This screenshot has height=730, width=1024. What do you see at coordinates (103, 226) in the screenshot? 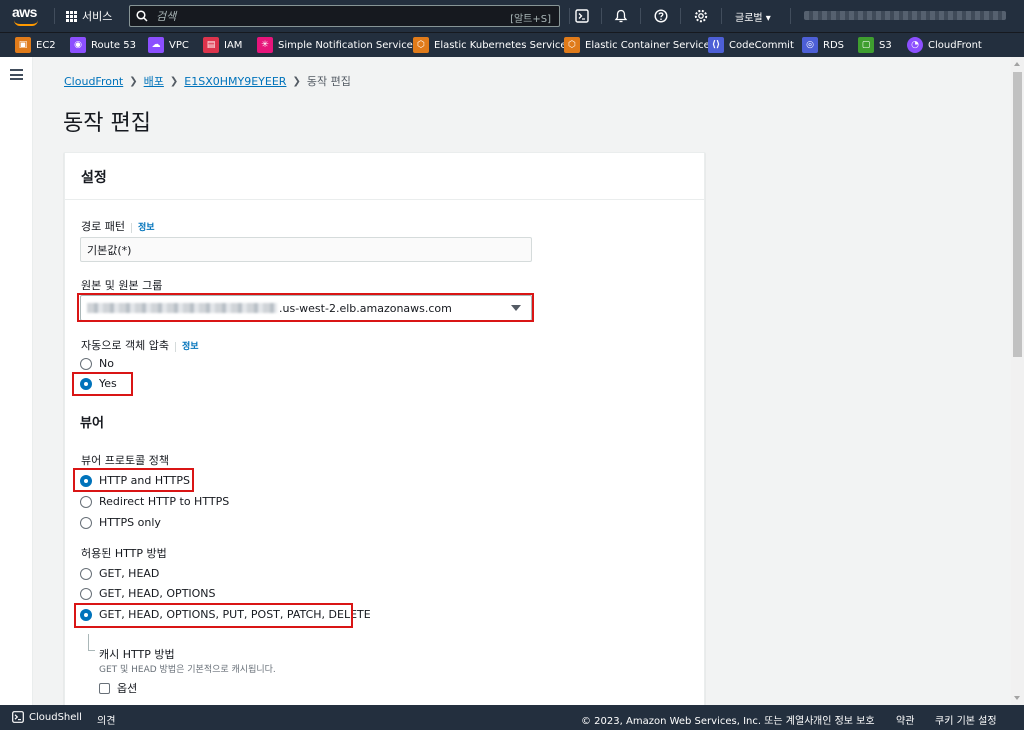
I see `path-pattern-label-text: 경로 패턴` at bounding box center [103, 226].